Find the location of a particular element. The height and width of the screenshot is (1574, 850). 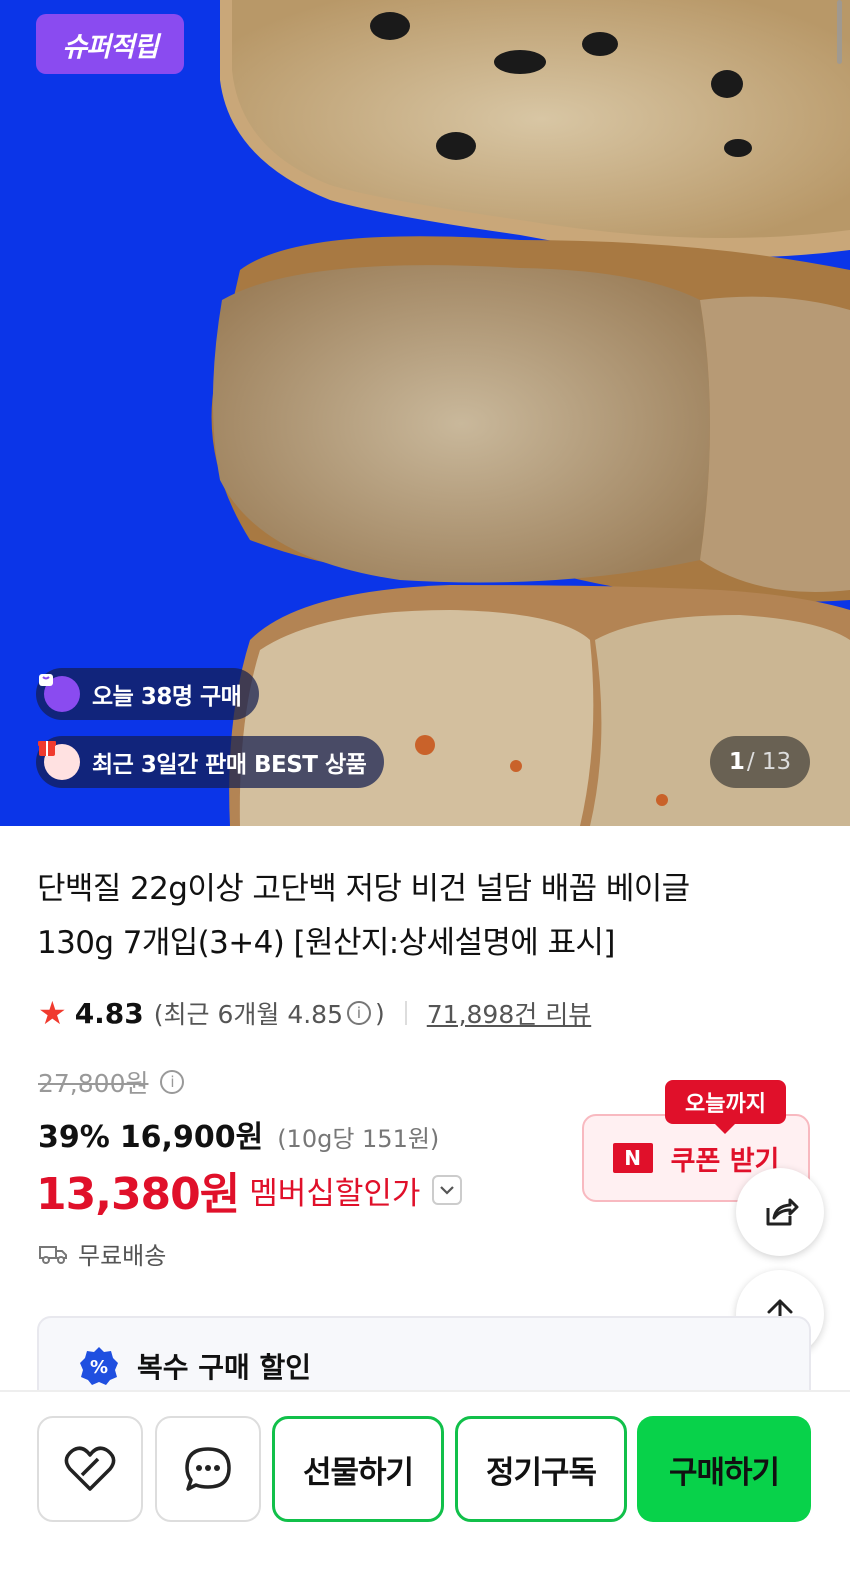

discount-percent: 39% is located at coordinates (74, 1137).